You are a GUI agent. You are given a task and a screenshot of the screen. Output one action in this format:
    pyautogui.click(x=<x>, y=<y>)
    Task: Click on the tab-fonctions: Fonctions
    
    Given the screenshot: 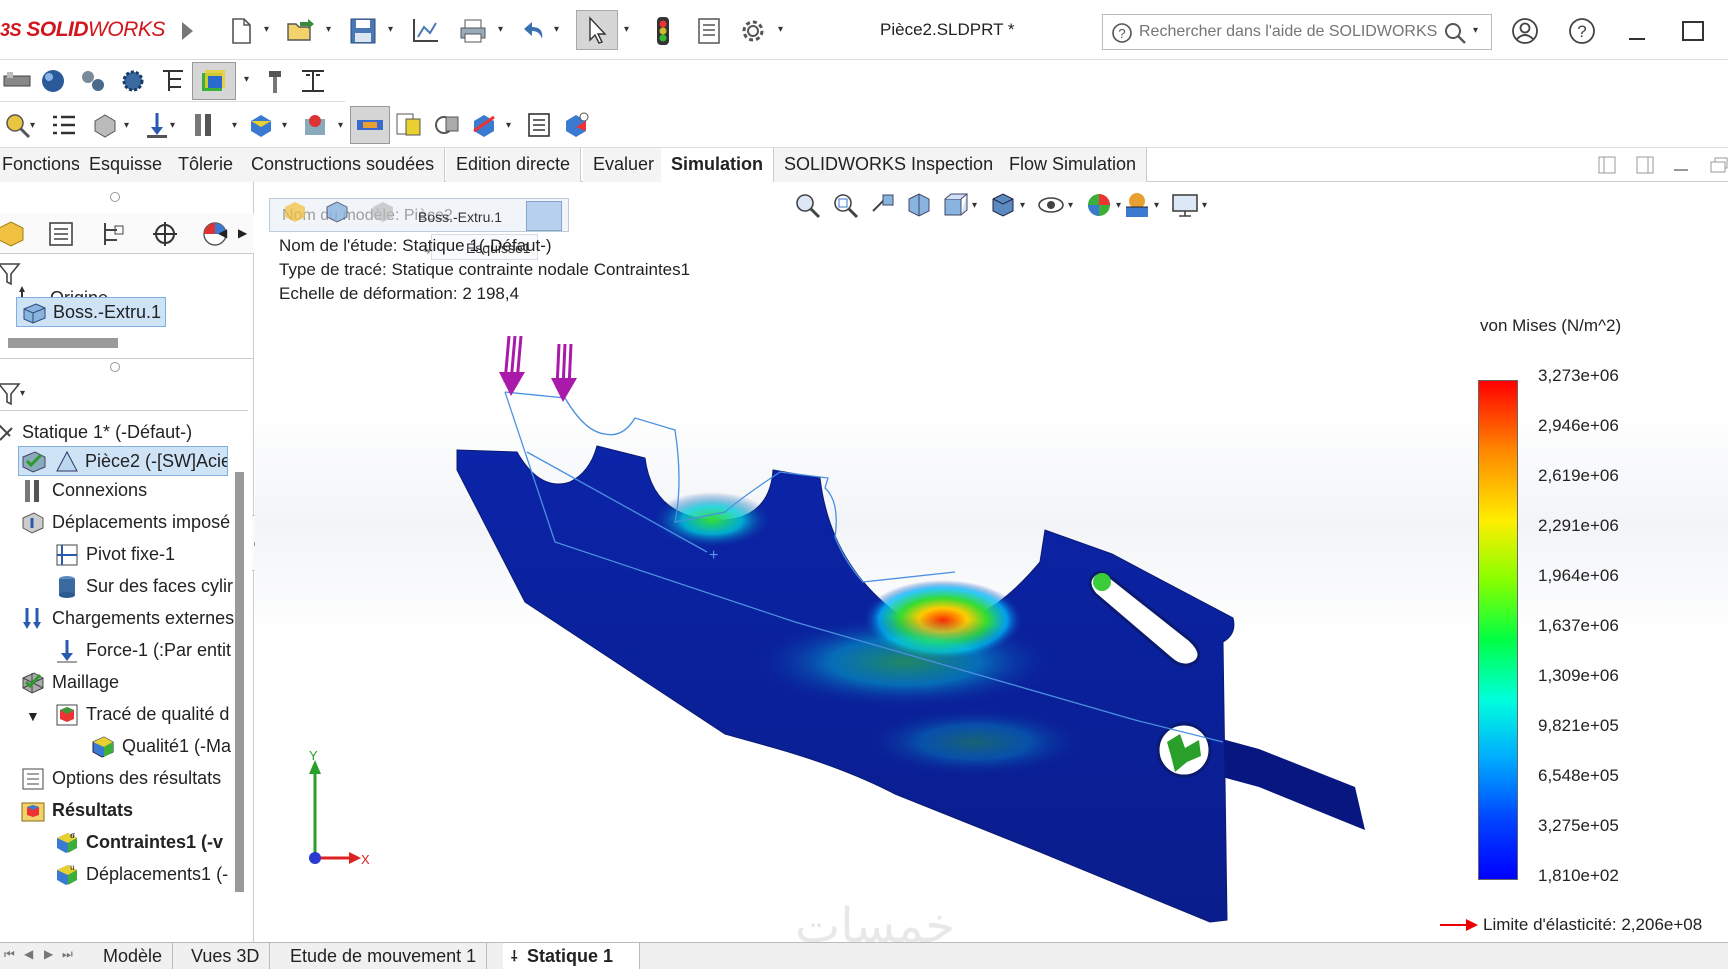 What is the action you would take?
    pyautogui.click(x=46, y=165)
    